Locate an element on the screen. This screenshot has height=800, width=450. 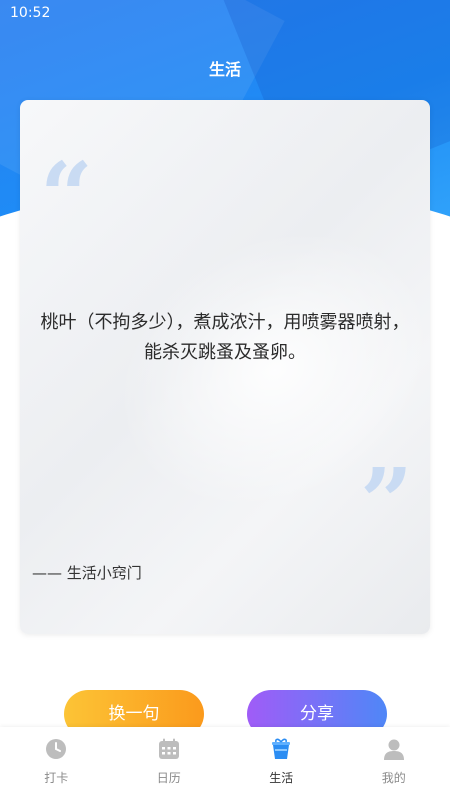
gift-cup-icon is located at coordinates (281, 748).